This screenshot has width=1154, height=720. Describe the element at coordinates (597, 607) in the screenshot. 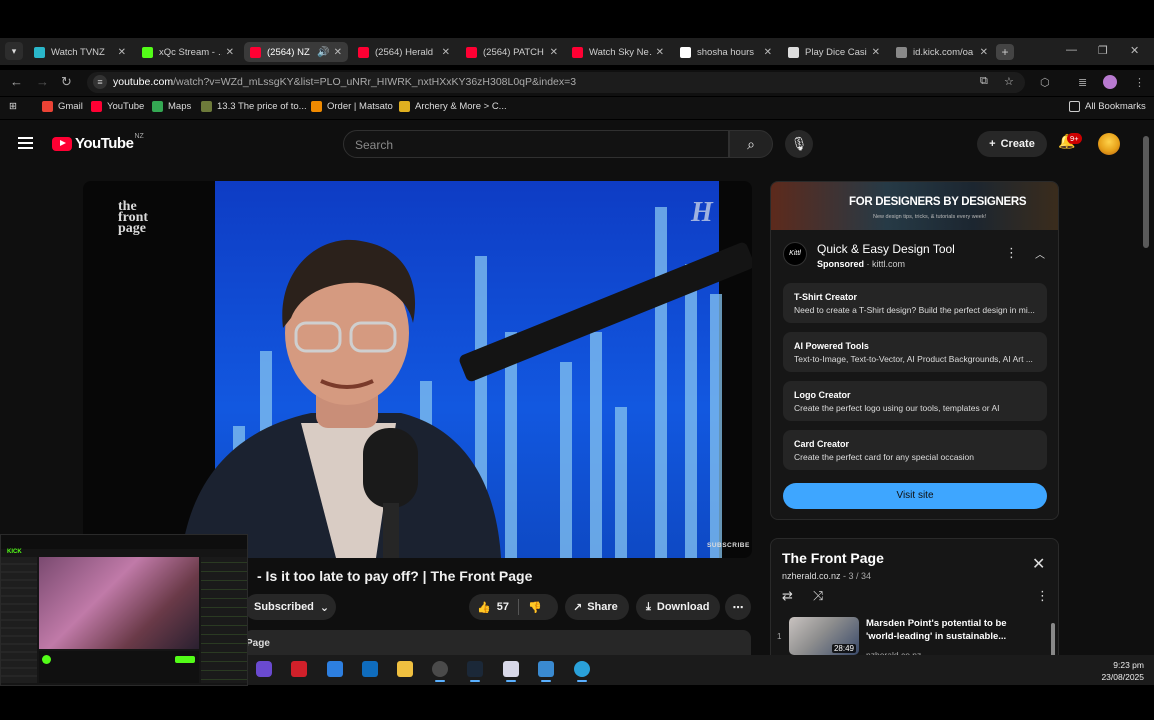

I see `share-button: ↗ Share` at that location.